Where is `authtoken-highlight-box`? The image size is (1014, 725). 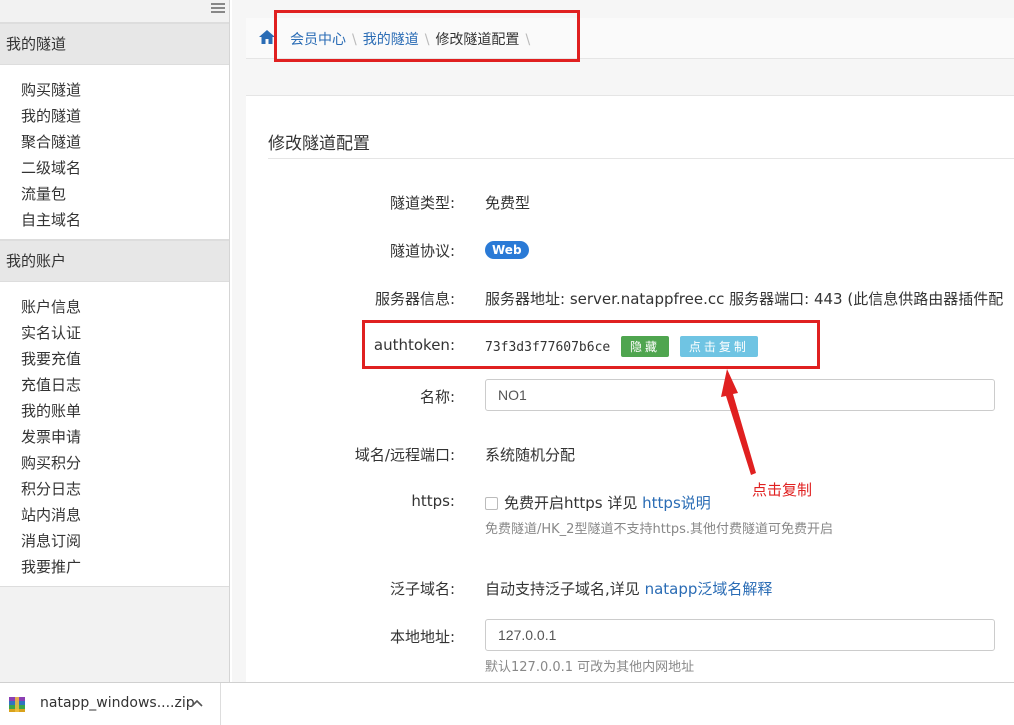
authtoken-highlight-box is located at coordinates (591, 344).